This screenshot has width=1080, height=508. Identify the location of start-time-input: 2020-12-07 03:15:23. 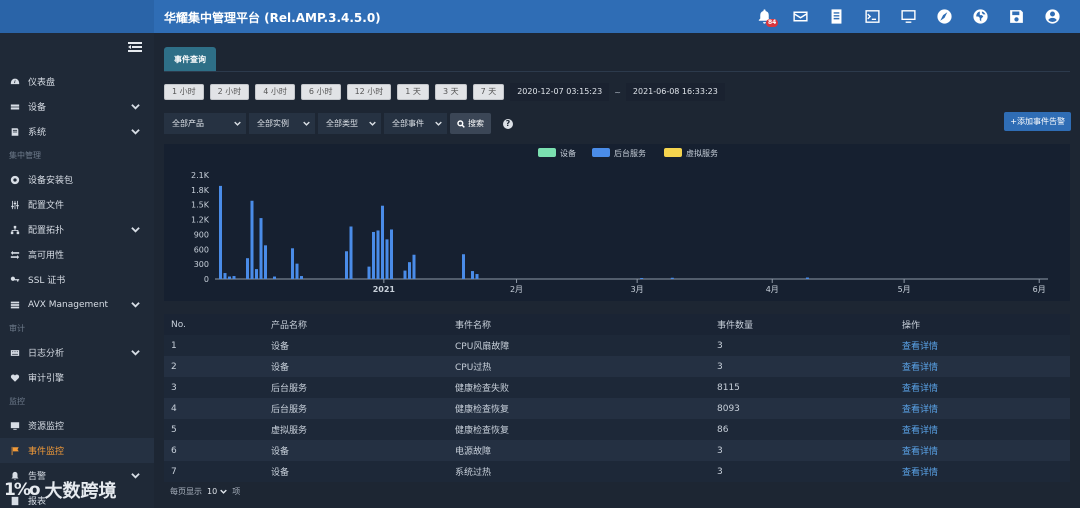
(560, 92).